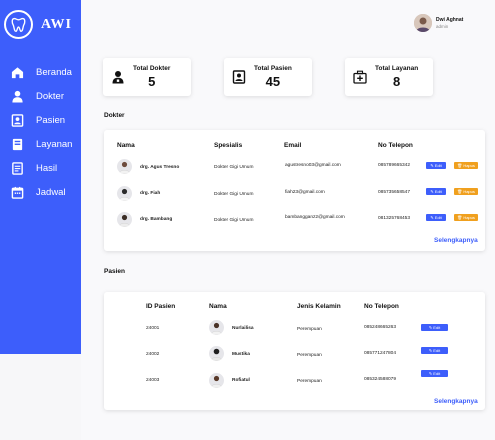  Describe the element at coordinates (389, 77) in the screenshot. I see `stat-card-layanan: Total Layanan 8` at that location.